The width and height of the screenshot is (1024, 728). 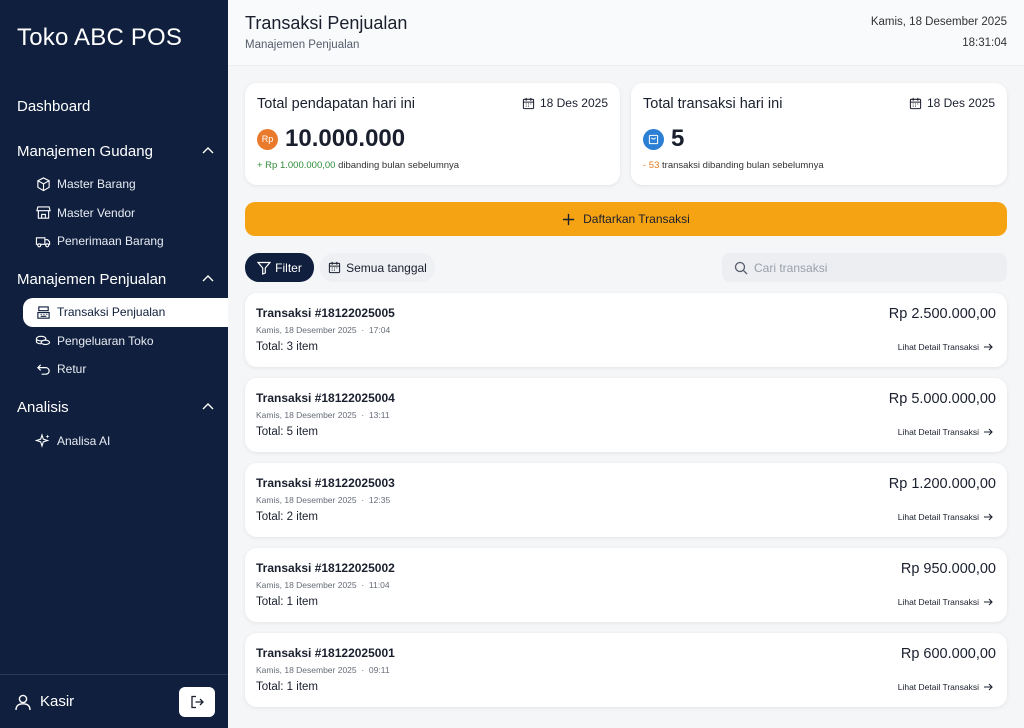 What do you see at coordinates (43, 213) in the screenshot?
I see `store-icon` at bounding box center [43, 213].